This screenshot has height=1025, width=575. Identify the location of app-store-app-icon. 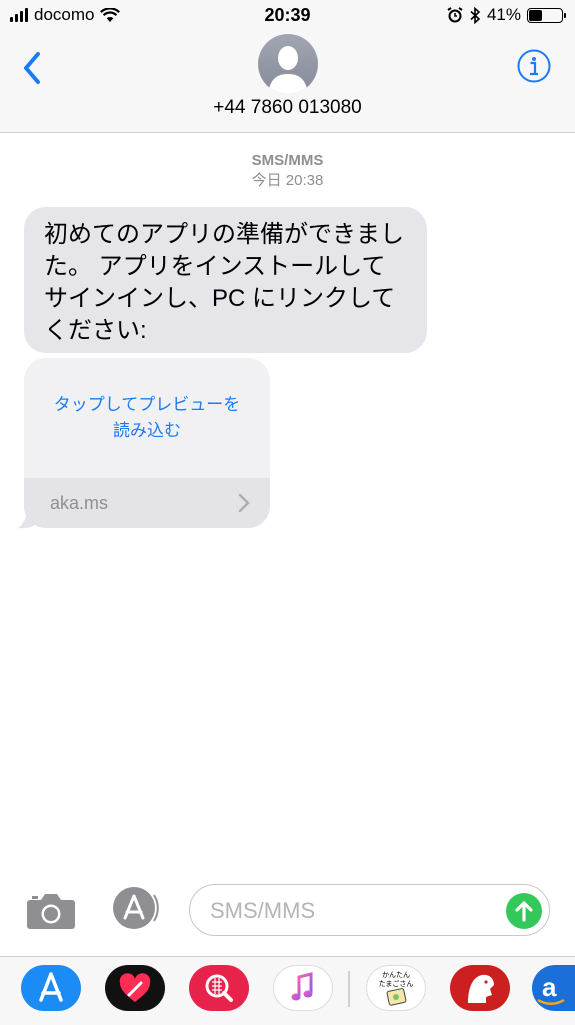
(51, 988).